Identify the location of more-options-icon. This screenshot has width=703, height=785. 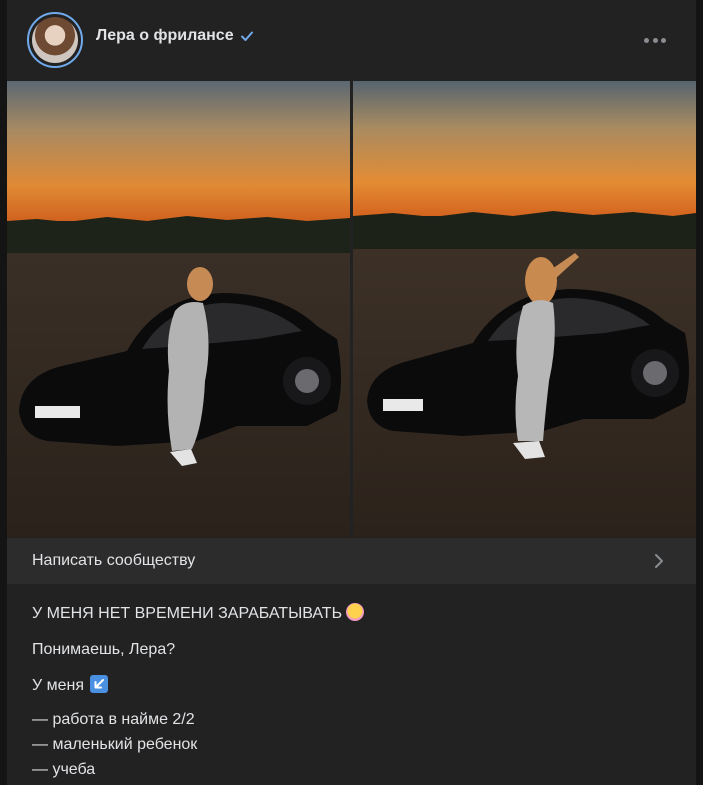
(655, 40).